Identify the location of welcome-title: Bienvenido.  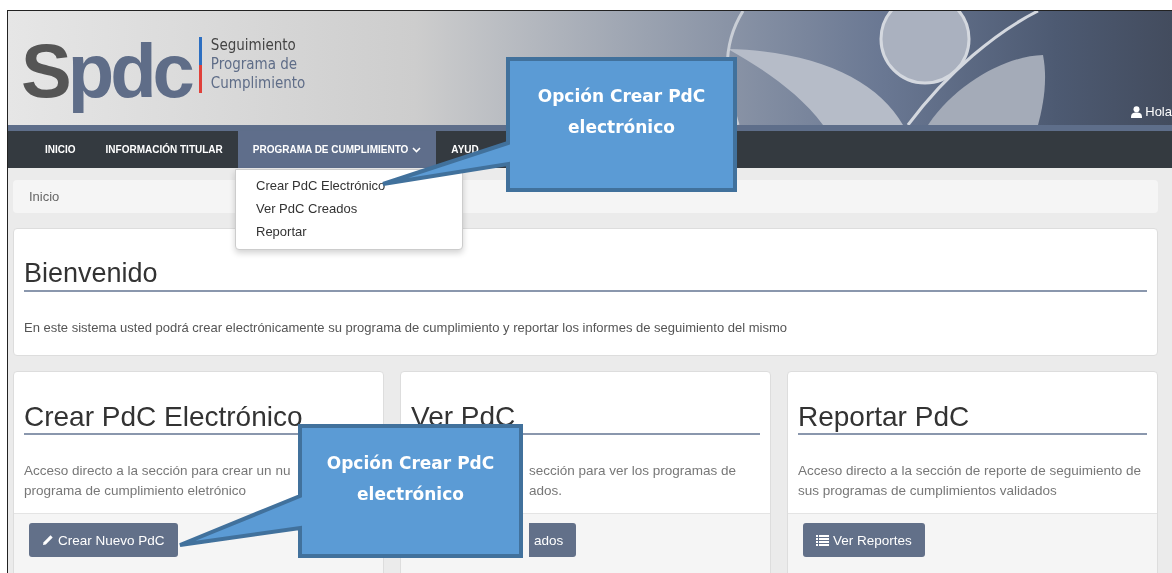
(585, 274).